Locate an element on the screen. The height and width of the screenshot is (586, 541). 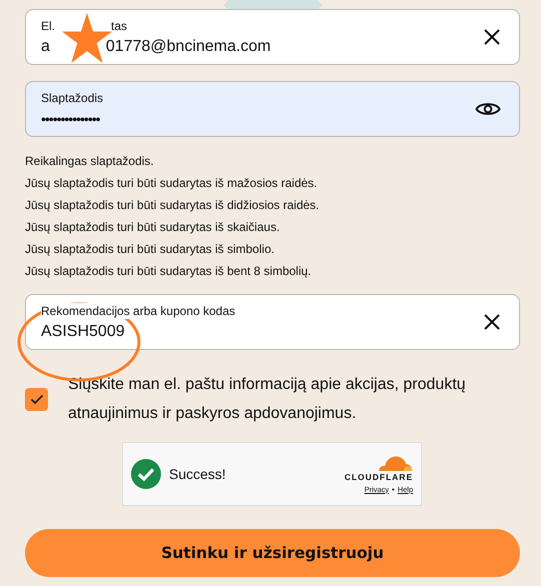
password-field: Slaptažodis ••••••••••••••• is located at coordinates (272, 109).